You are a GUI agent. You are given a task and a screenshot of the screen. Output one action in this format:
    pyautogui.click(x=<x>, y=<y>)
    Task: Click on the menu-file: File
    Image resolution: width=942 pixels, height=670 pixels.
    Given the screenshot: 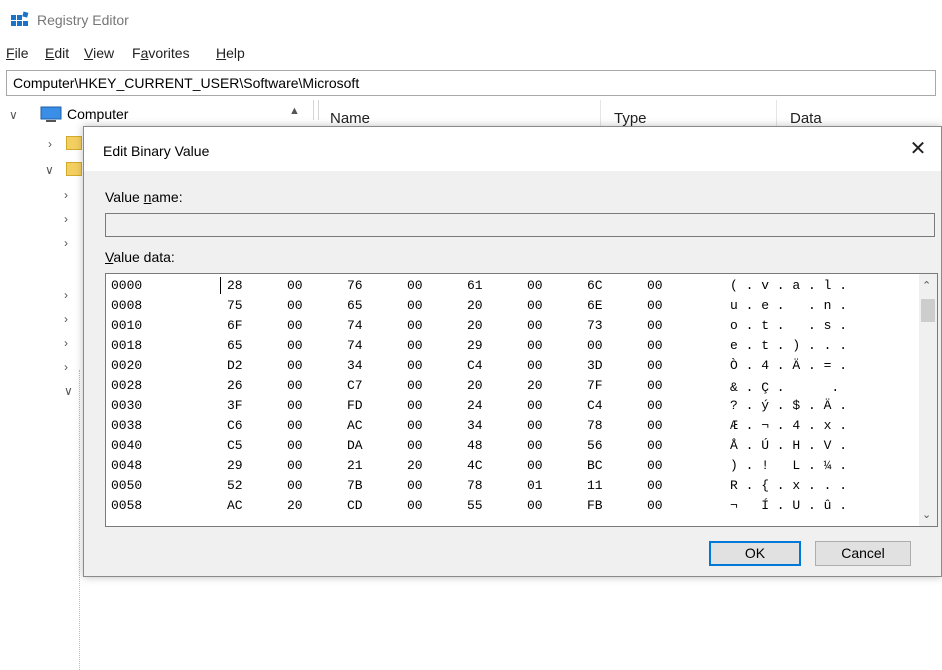 What is the action you would take?
    pyautogui.click(x=17, y=53)
    